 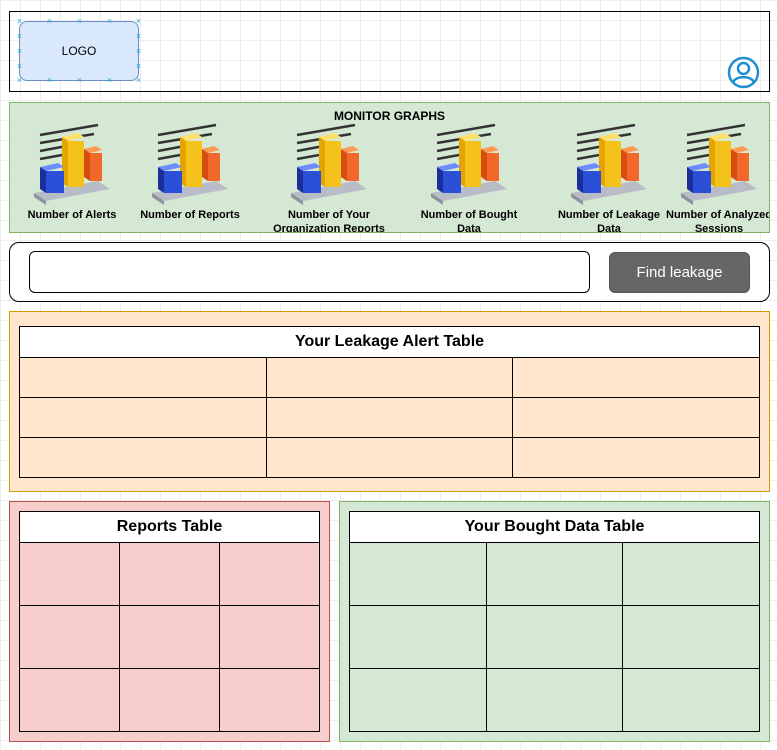 What do you see at coordinates (469, 221) in the screenshot?
I see `graph-label: Number of Bought Data` at bounding box center [469, 221].